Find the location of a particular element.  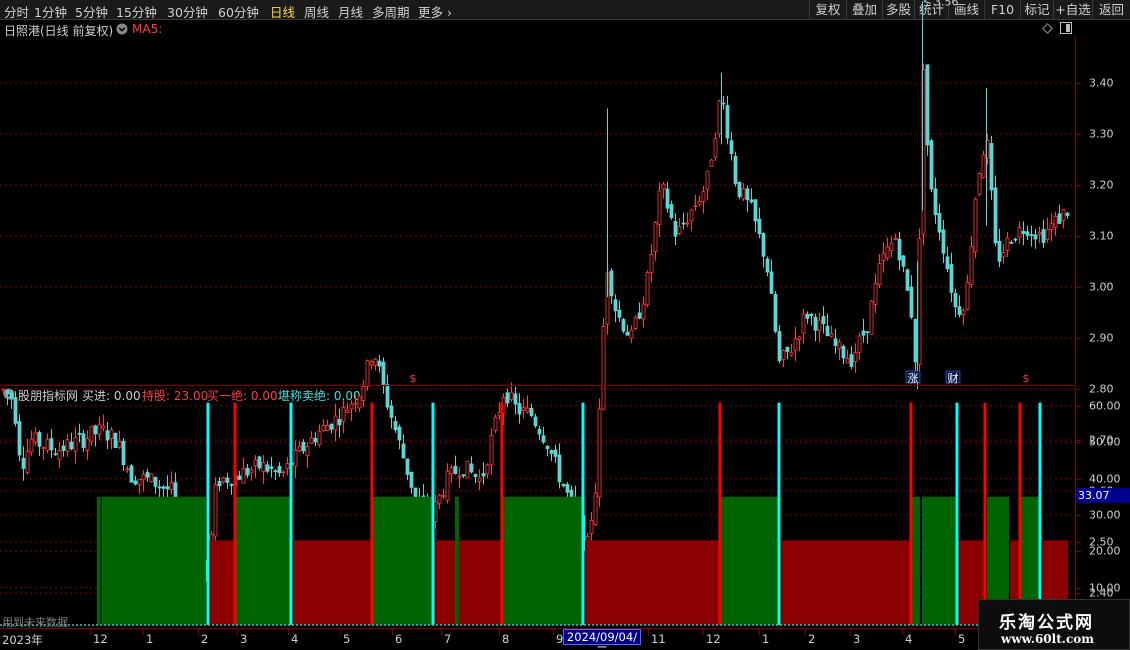

indicator-current-value: 33.07 is located at coordinates (1103, 495).